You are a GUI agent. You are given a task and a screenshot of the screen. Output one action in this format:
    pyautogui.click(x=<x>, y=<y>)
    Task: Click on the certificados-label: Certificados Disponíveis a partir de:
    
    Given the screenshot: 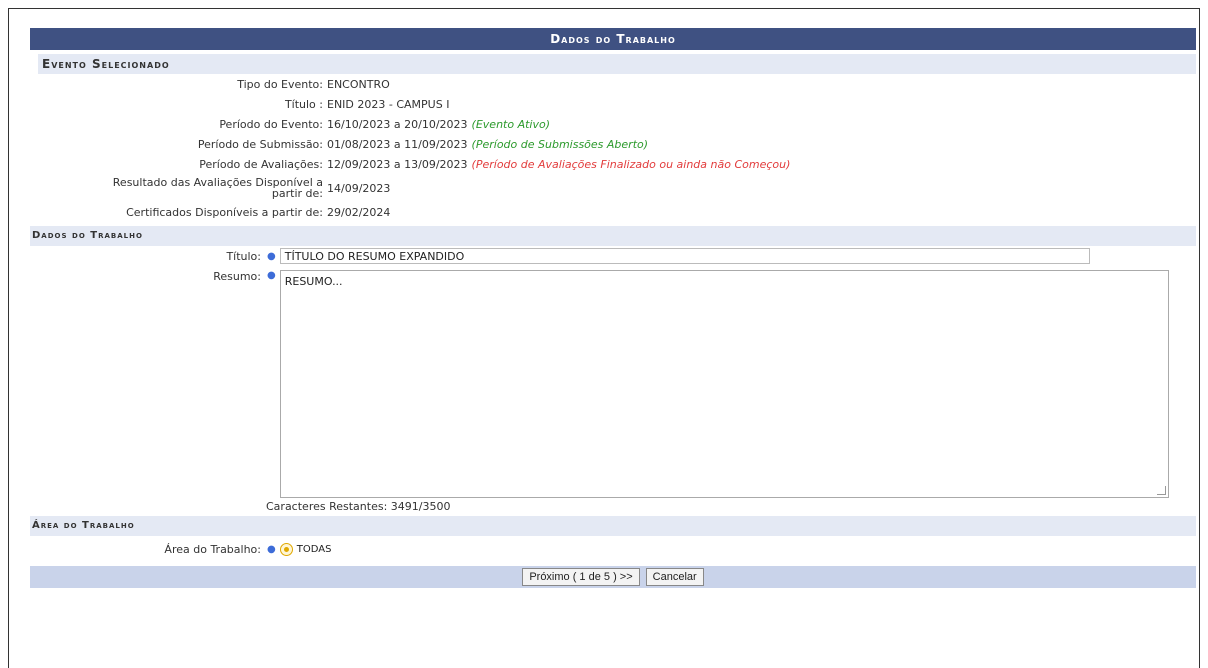 What is the action you would take?
    pyautogui.click(x=224, y=212)
    